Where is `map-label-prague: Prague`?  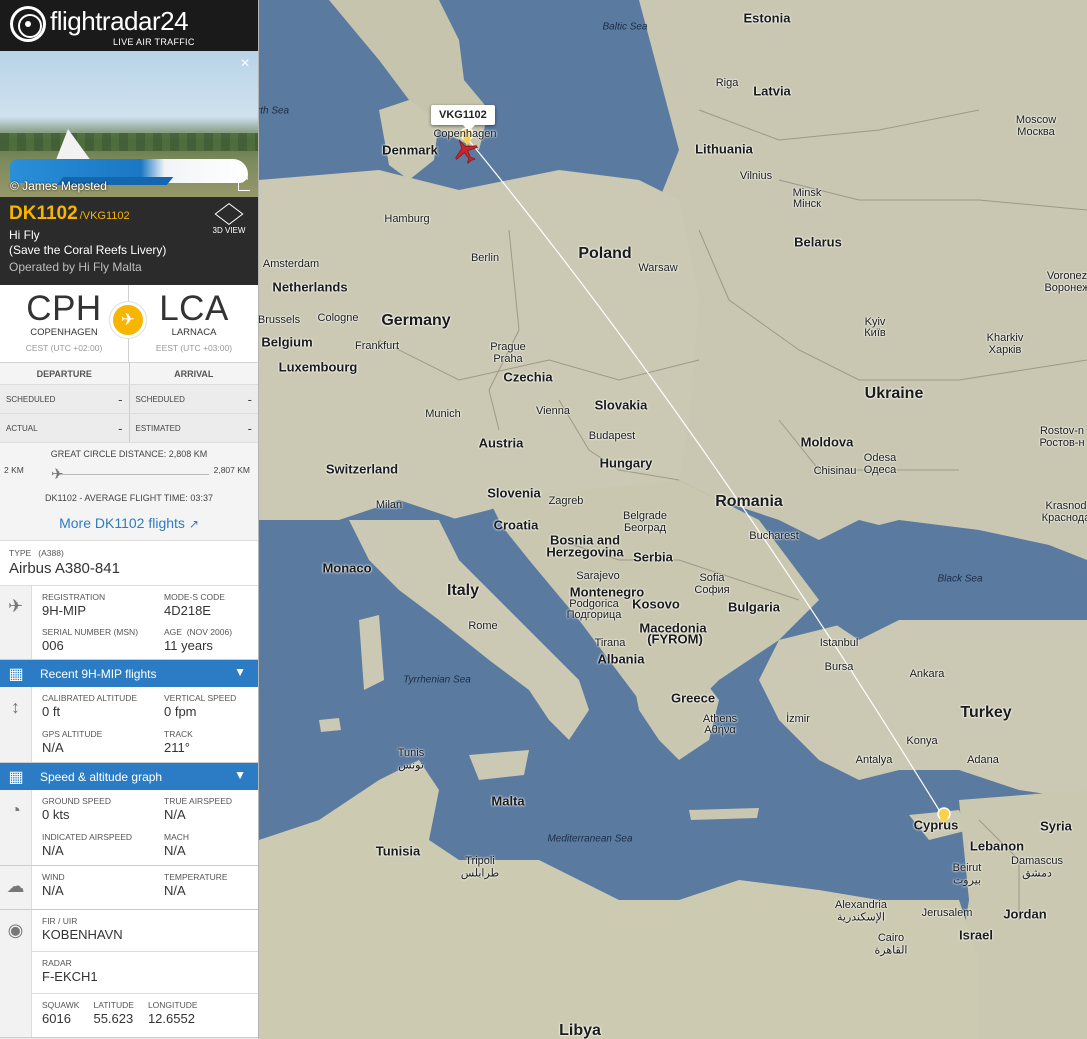 map-label-prague: Prague is located at coordinates (508, 347).